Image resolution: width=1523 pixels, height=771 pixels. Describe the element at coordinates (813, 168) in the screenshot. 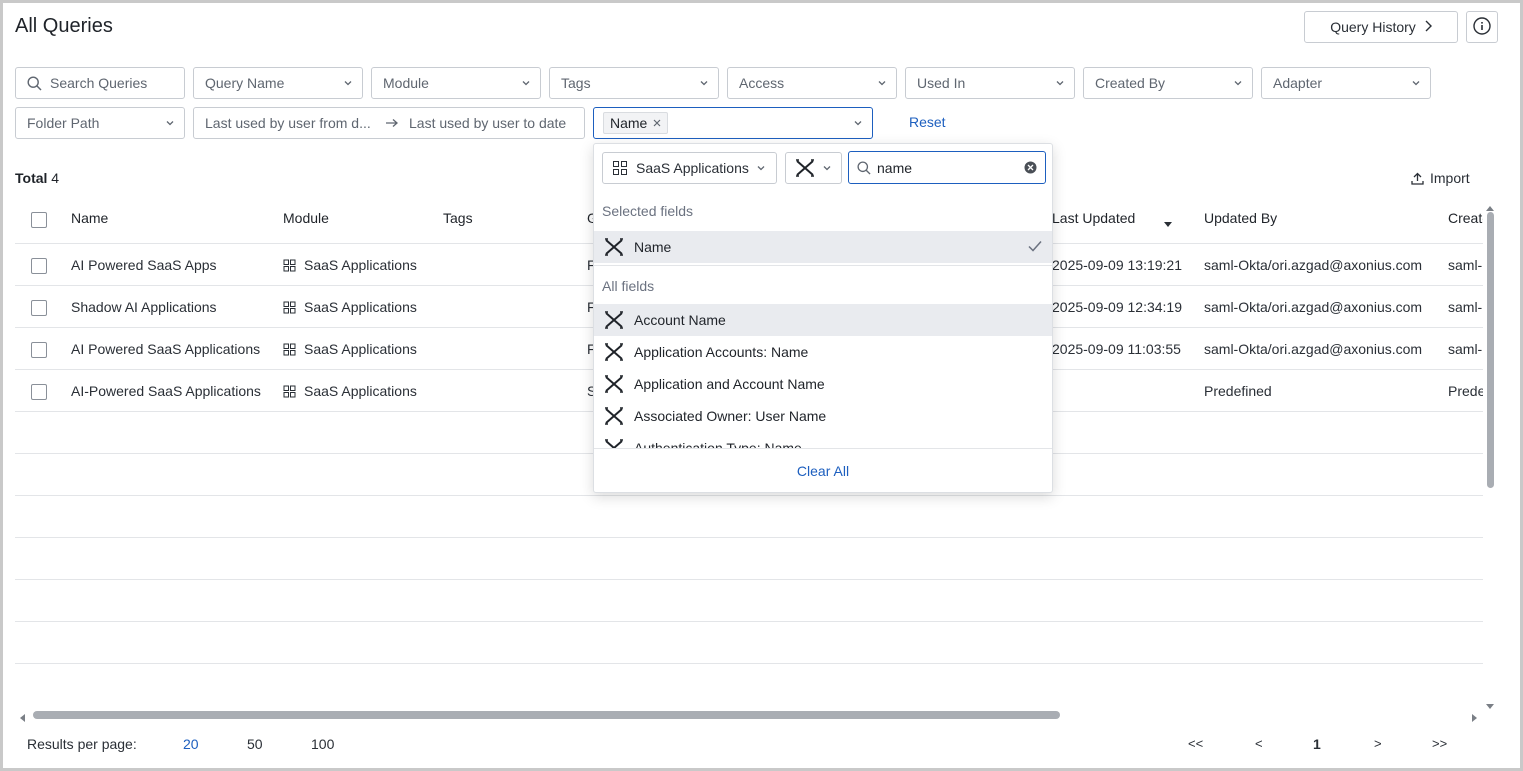

I see `adapter-select` at that location.